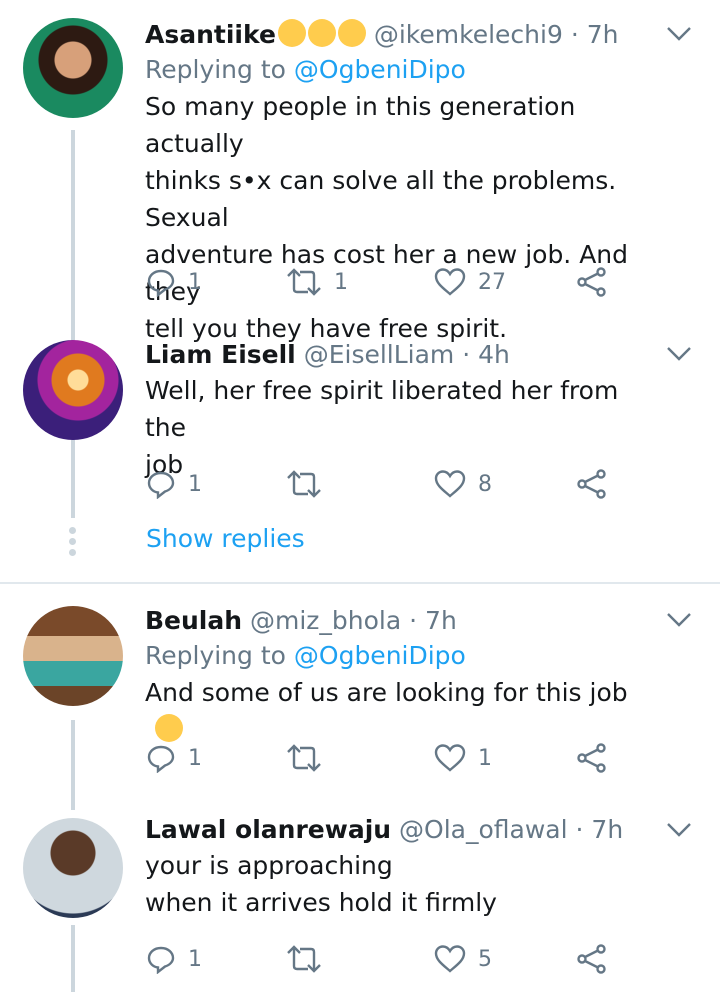 This screenshot has width=720, height=992. I want to click on like-count: 27, so click(492, 282).